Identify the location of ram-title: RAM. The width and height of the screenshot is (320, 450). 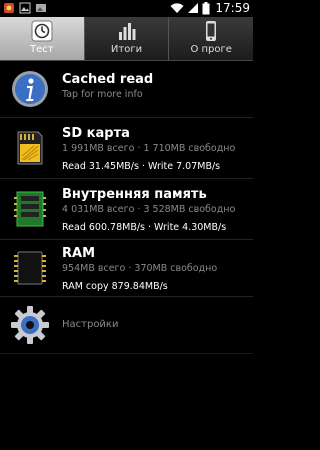
(79, 253).